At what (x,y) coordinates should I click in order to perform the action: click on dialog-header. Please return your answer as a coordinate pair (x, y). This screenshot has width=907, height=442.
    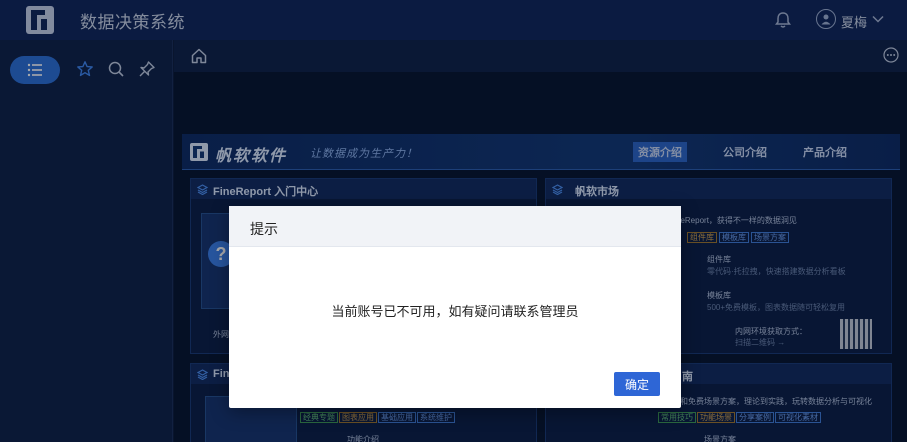
    Looking at the image, I should click on (455, 226).